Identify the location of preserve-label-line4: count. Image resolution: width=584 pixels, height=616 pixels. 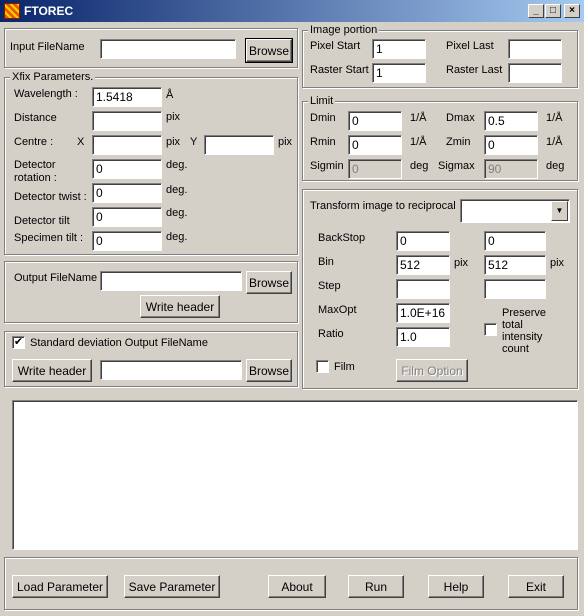
(515, 349).